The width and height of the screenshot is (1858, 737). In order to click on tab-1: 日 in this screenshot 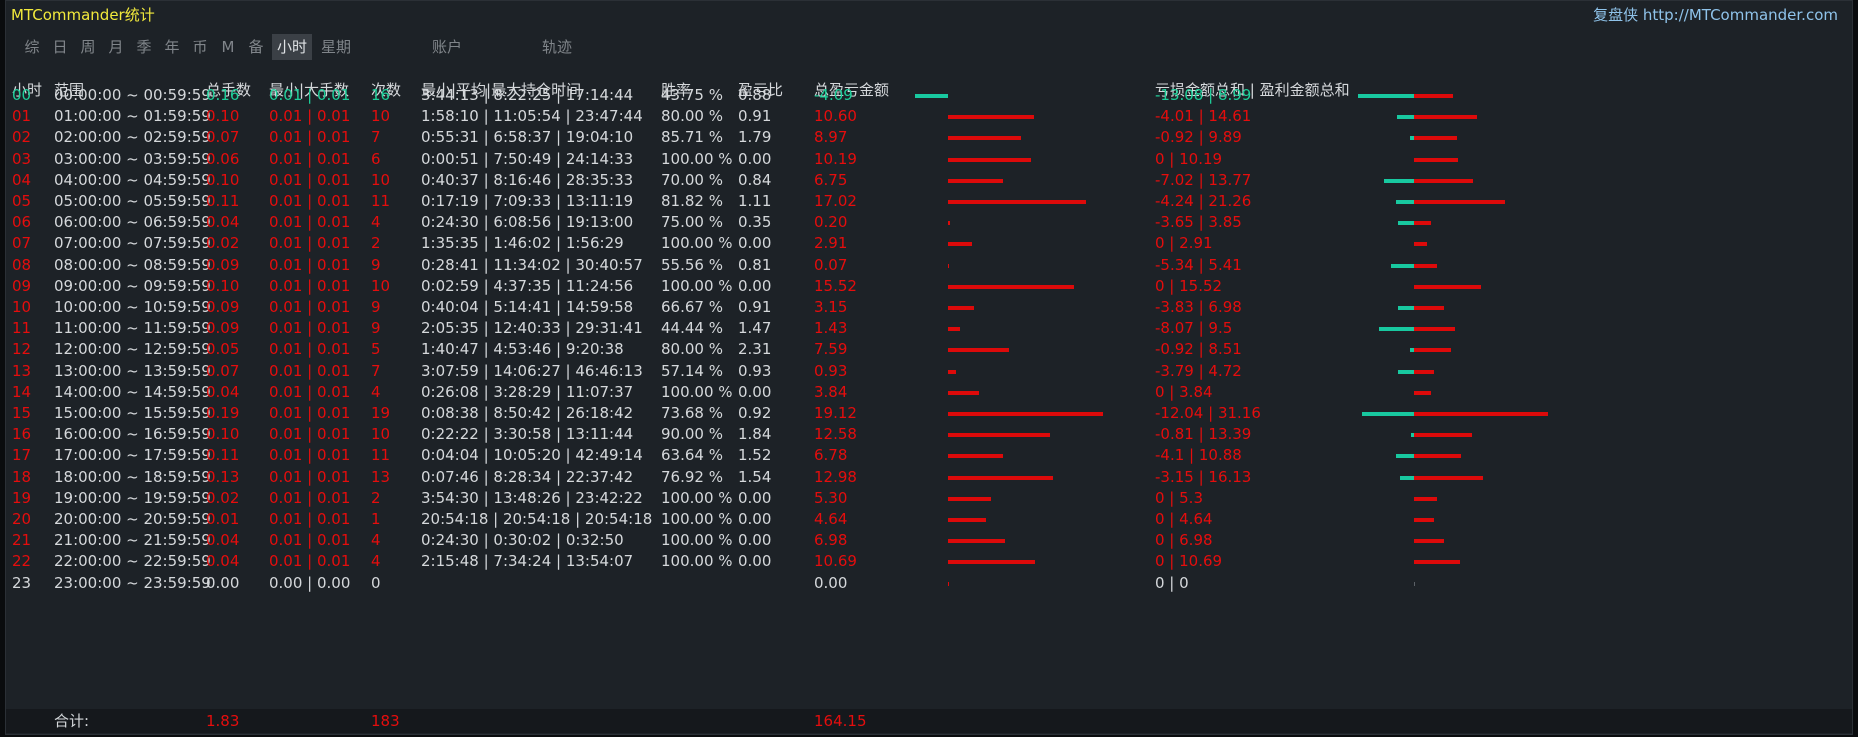, I will do `click(60, 47)`.